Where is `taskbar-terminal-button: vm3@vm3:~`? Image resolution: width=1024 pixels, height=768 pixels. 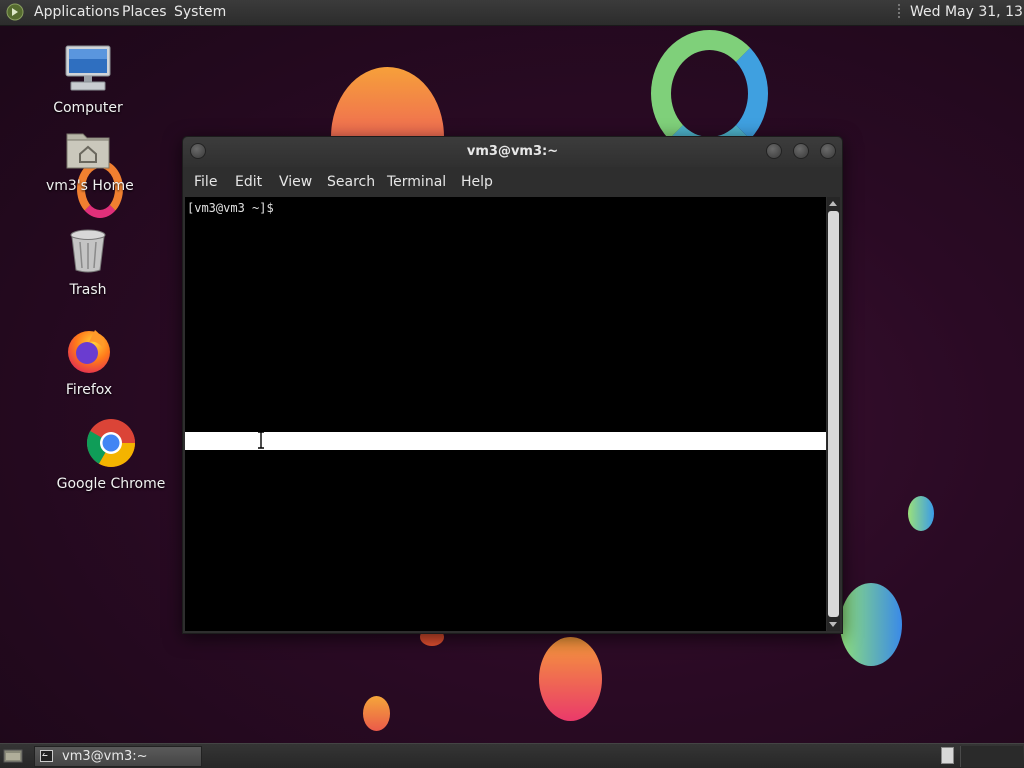 taskbar-terminal-button: vm3@vm3:~ is located at coordinates (118, 756).